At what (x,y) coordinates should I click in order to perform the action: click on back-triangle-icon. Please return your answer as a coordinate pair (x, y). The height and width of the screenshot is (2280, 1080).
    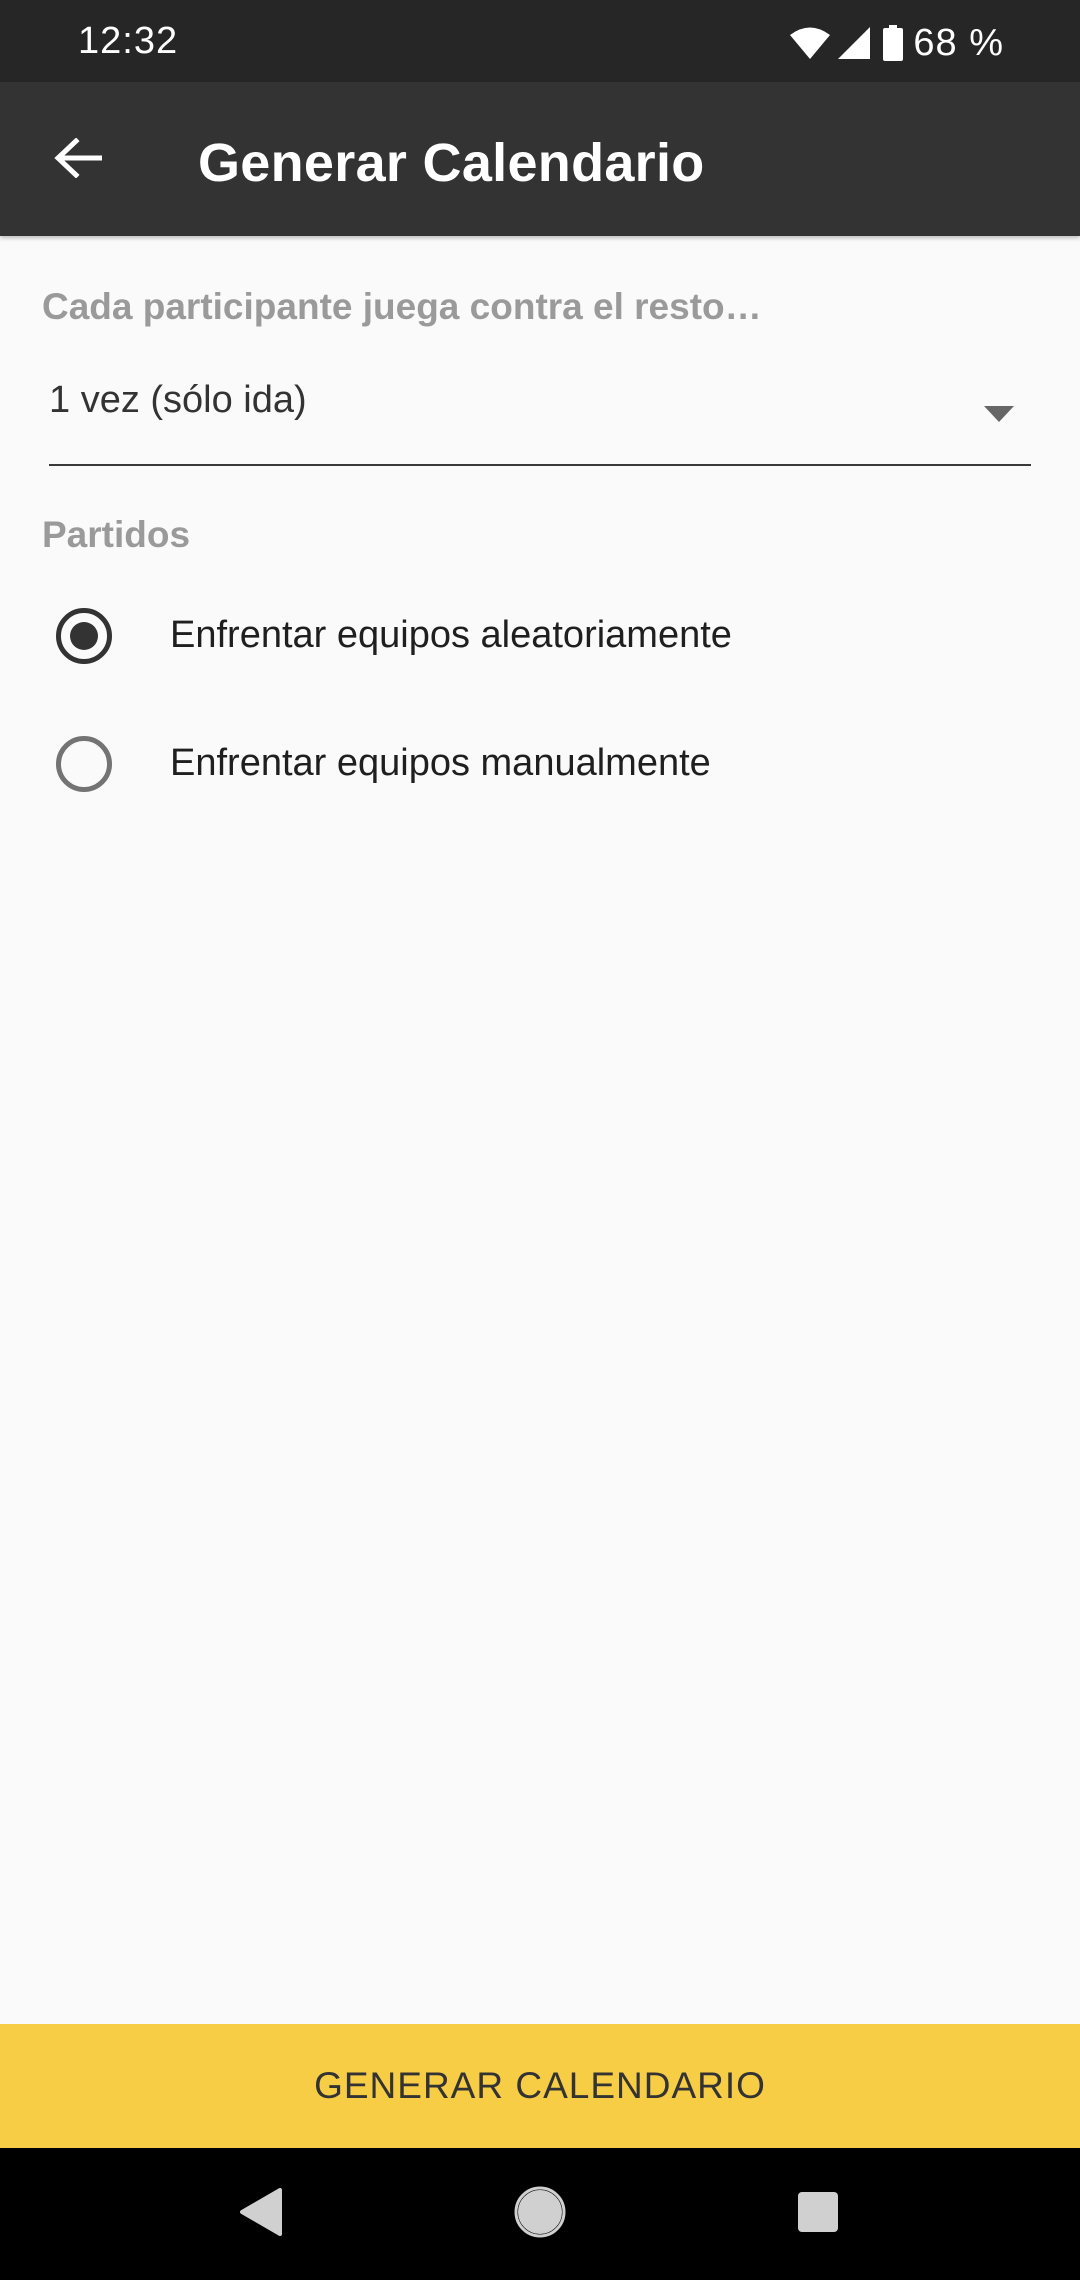
    Looking at the image, I should click on (260, 2214).